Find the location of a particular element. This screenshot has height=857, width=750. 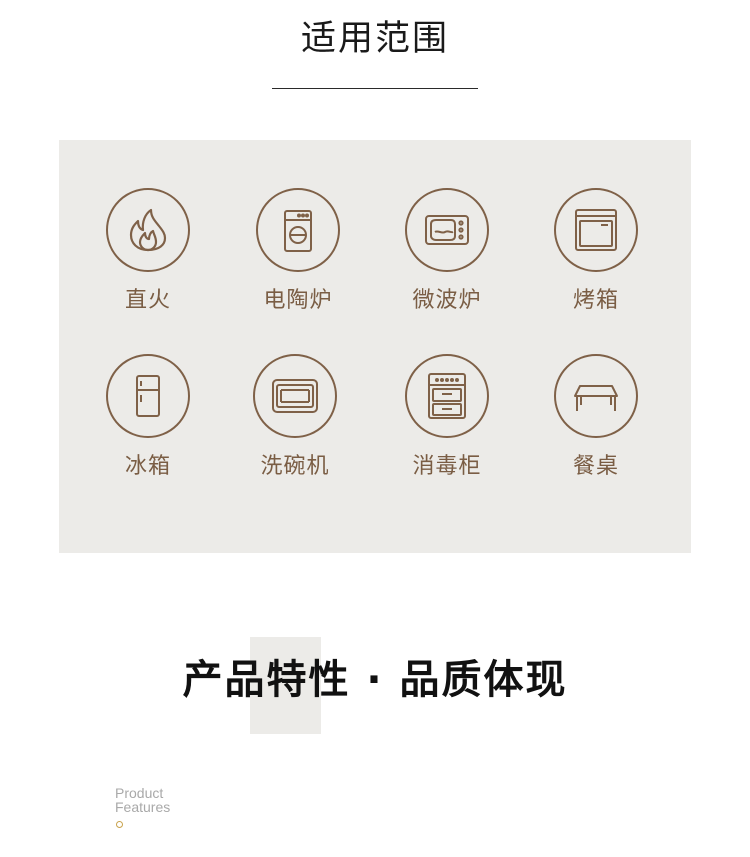

ceramic-cooker-icon is located at coordinates (298, 230).